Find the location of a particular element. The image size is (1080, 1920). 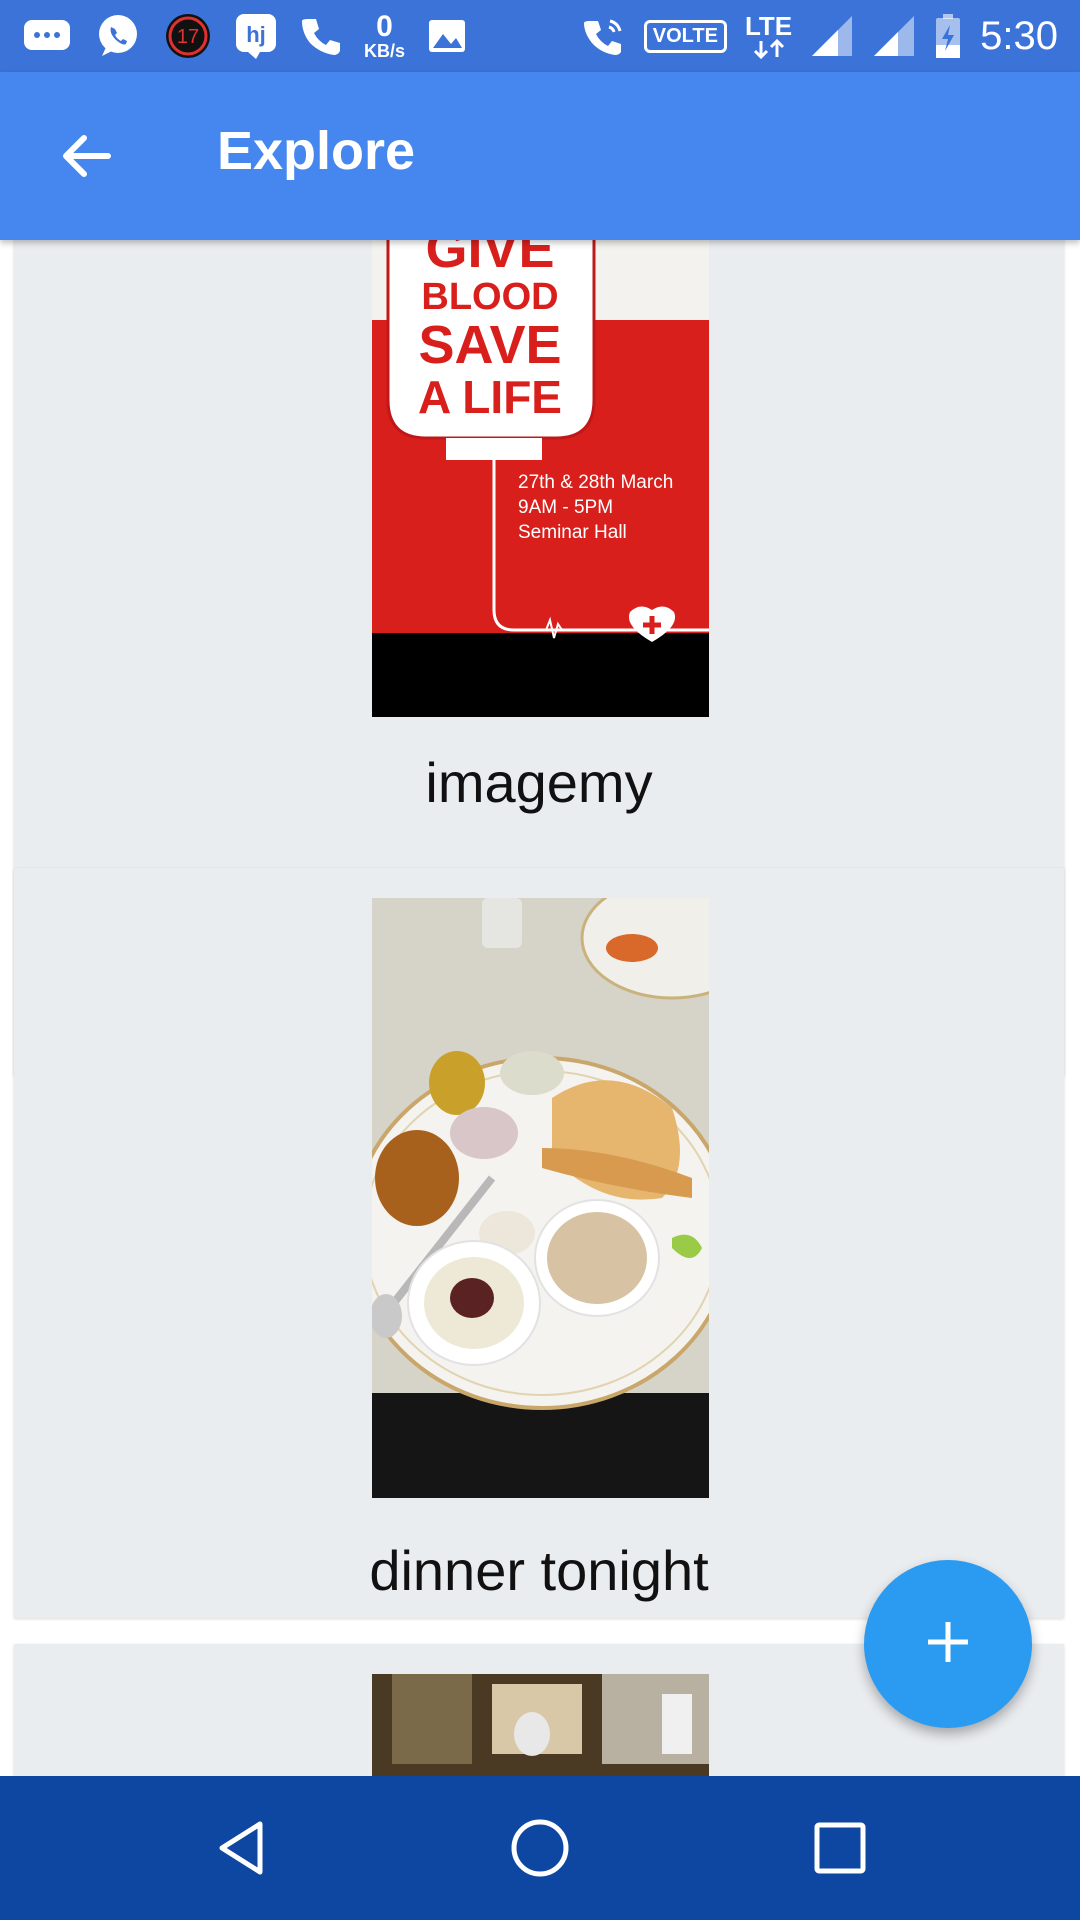

nav-recents-button is located at coordinates (840, 1848).